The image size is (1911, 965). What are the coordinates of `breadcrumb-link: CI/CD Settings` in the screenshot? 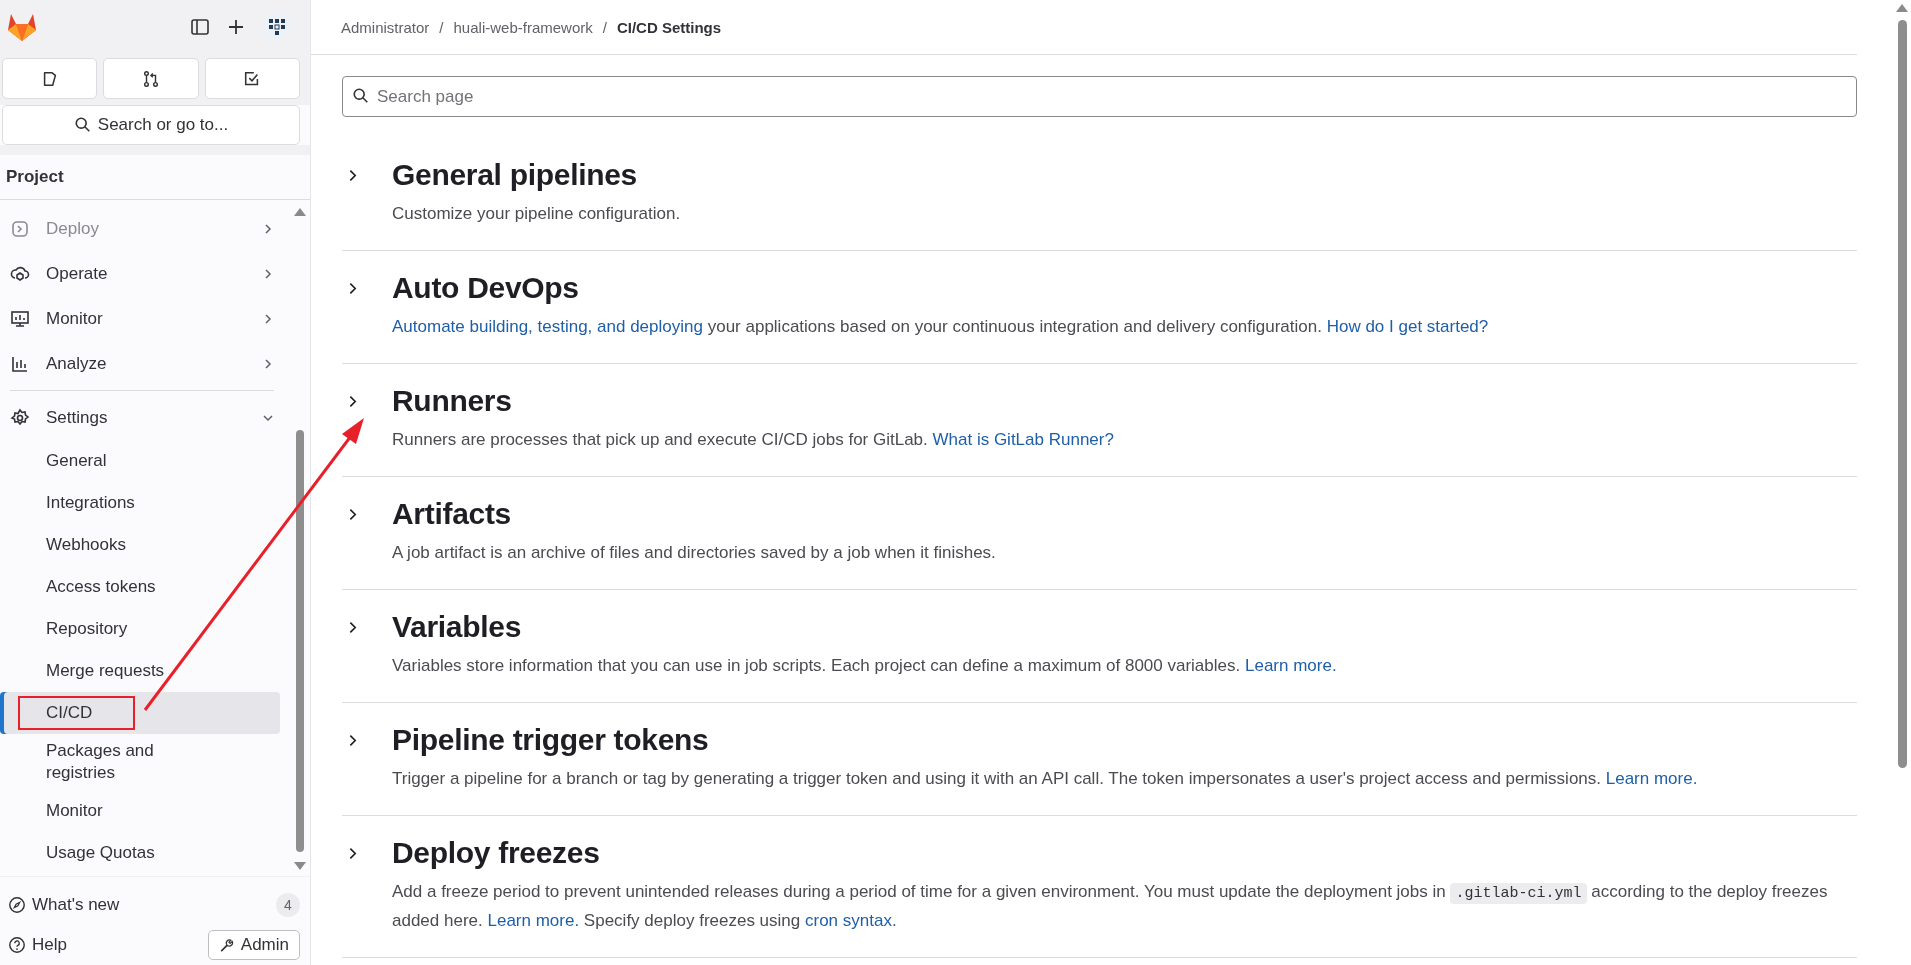 It's located at (669, 27).